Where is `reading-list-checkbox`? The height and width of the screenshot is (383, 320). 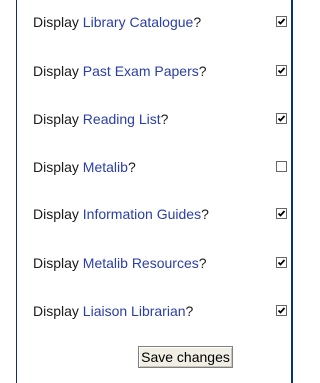
reading-list-checkbox is located at coordinates (281, 118).